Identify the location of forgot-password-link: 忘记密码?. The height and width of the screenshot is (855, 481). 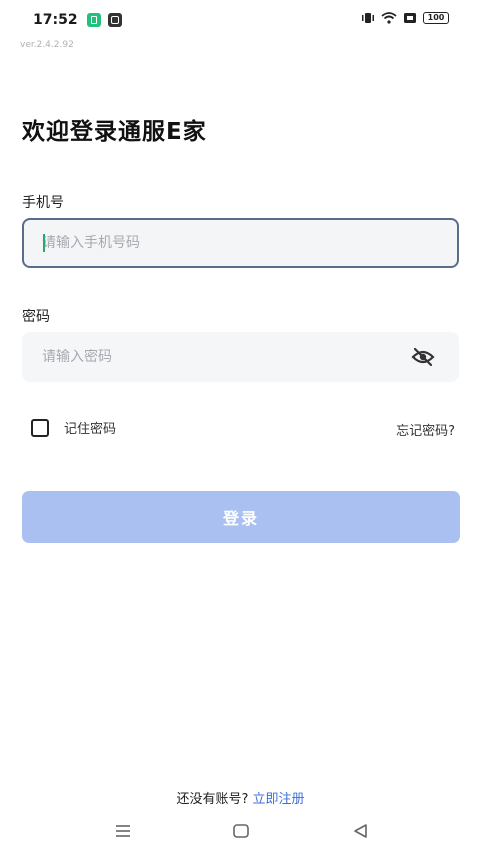
(425, 429).